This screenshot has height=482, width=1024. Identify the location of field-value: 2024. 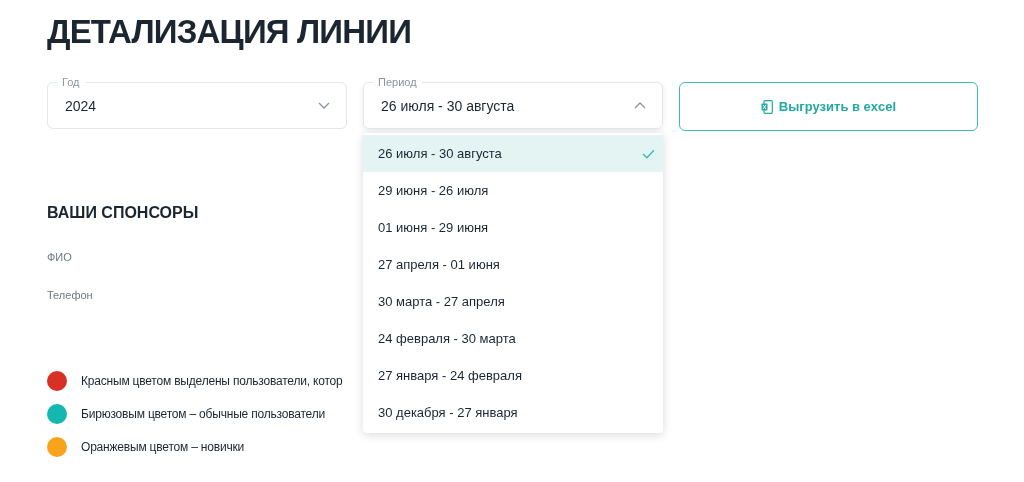
(81, 106).